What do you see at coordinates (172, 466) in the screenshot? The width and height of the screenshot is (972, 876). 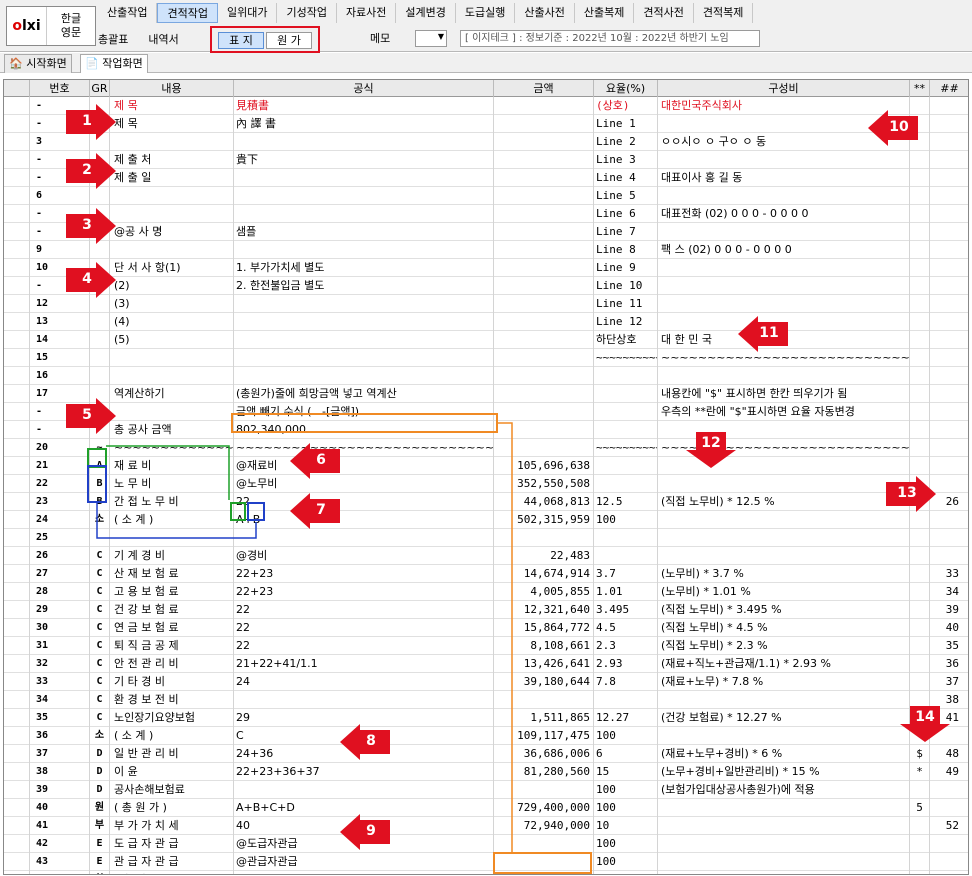 I see `cell-item: 재 료 비` at bounding box center [172, 466].